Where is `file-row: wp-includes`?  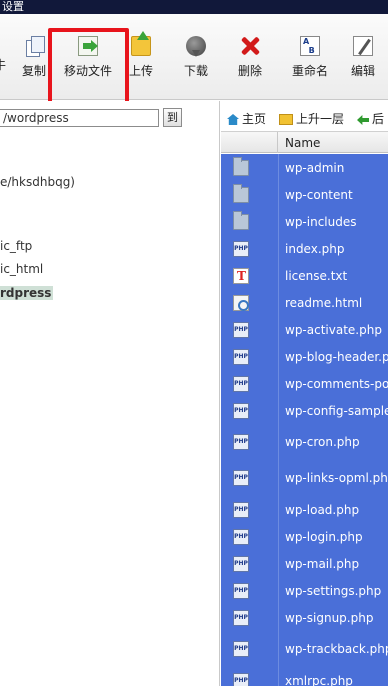
file-row: wp-includes is located at coordinates (304, 221).